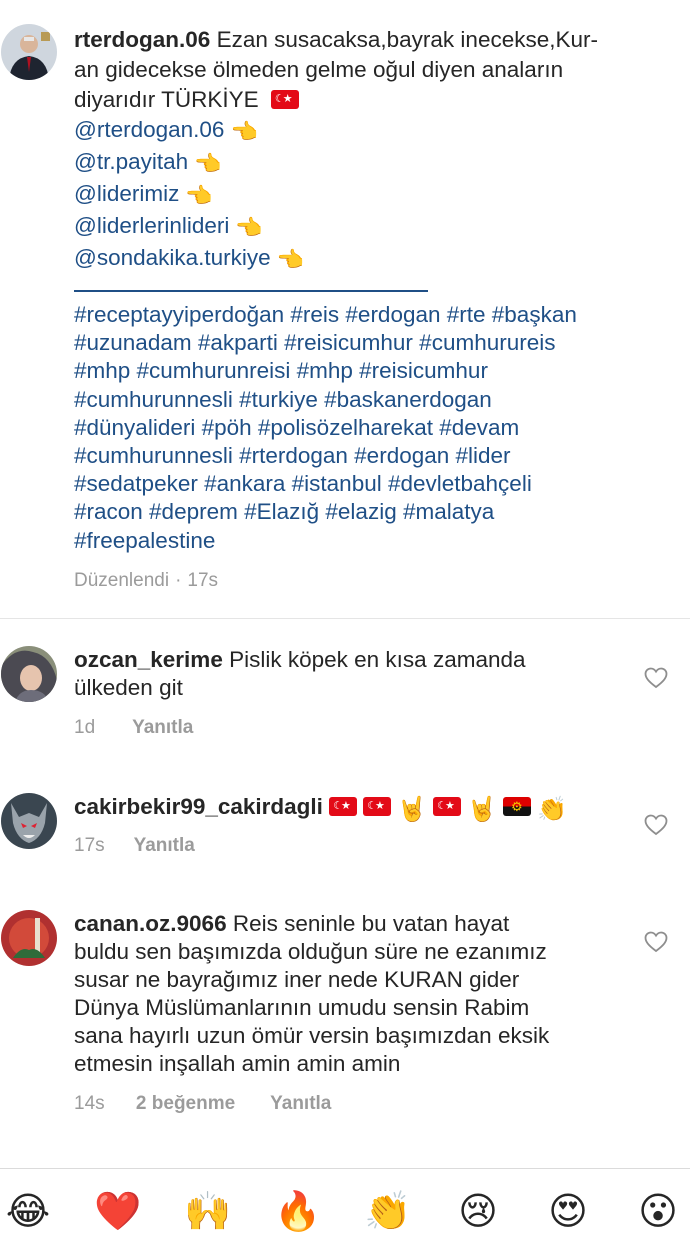 The image size is (690, 1258). Describe the element at coordinates (516, 806) in the screenshot. I see `angola-flag-icon` at that location.